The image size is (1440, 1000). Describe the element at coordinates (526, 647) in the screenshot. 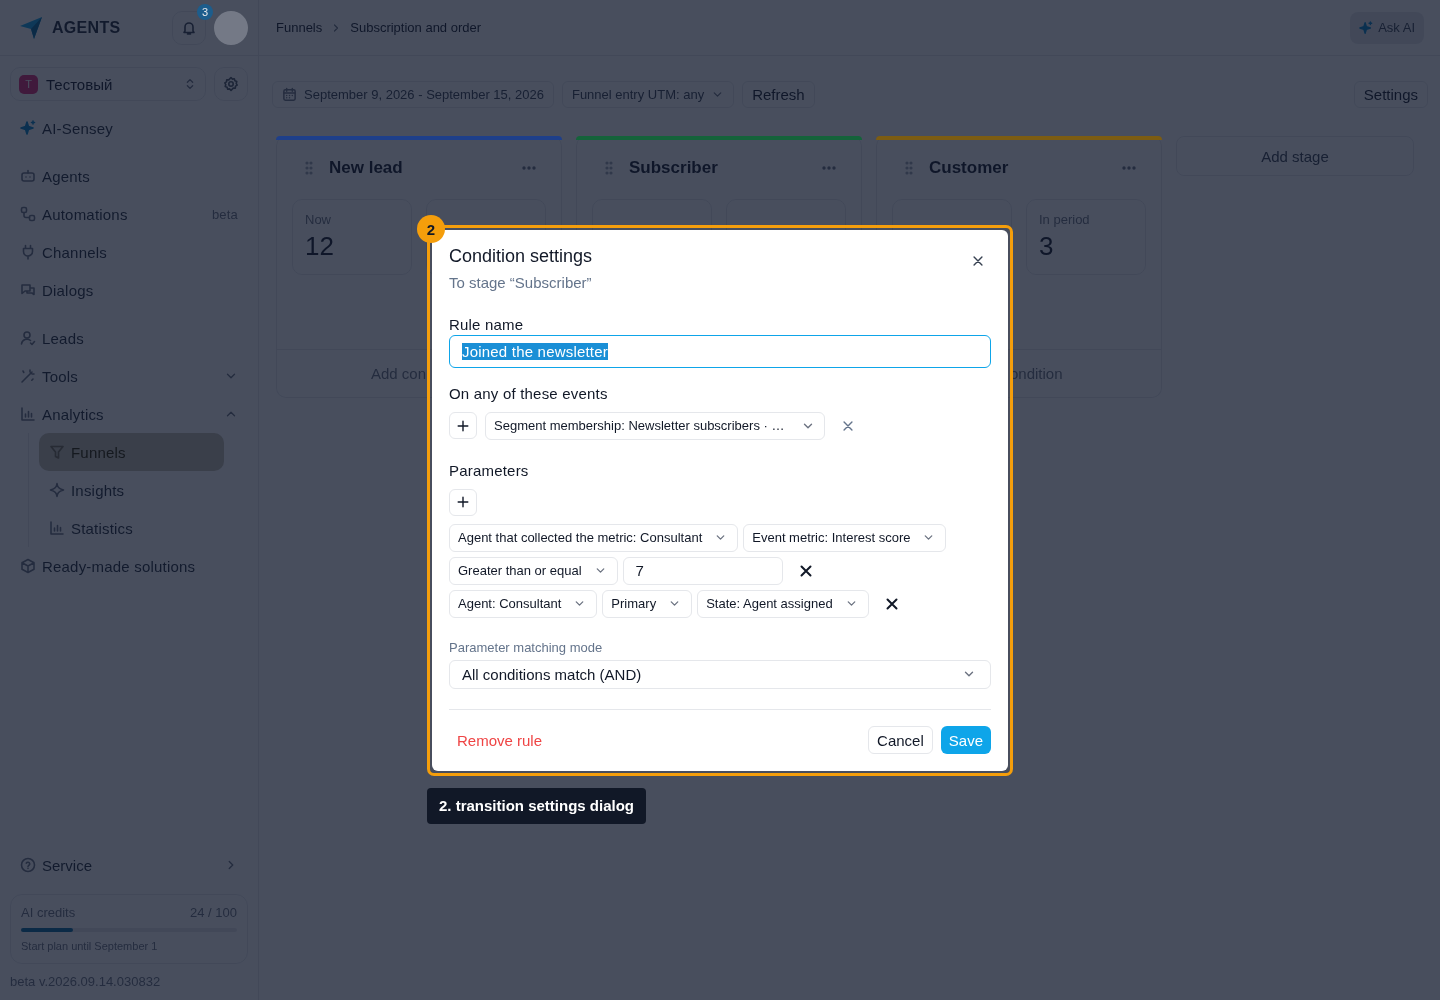

I see `field-label: Parameter matching mode` at that location.